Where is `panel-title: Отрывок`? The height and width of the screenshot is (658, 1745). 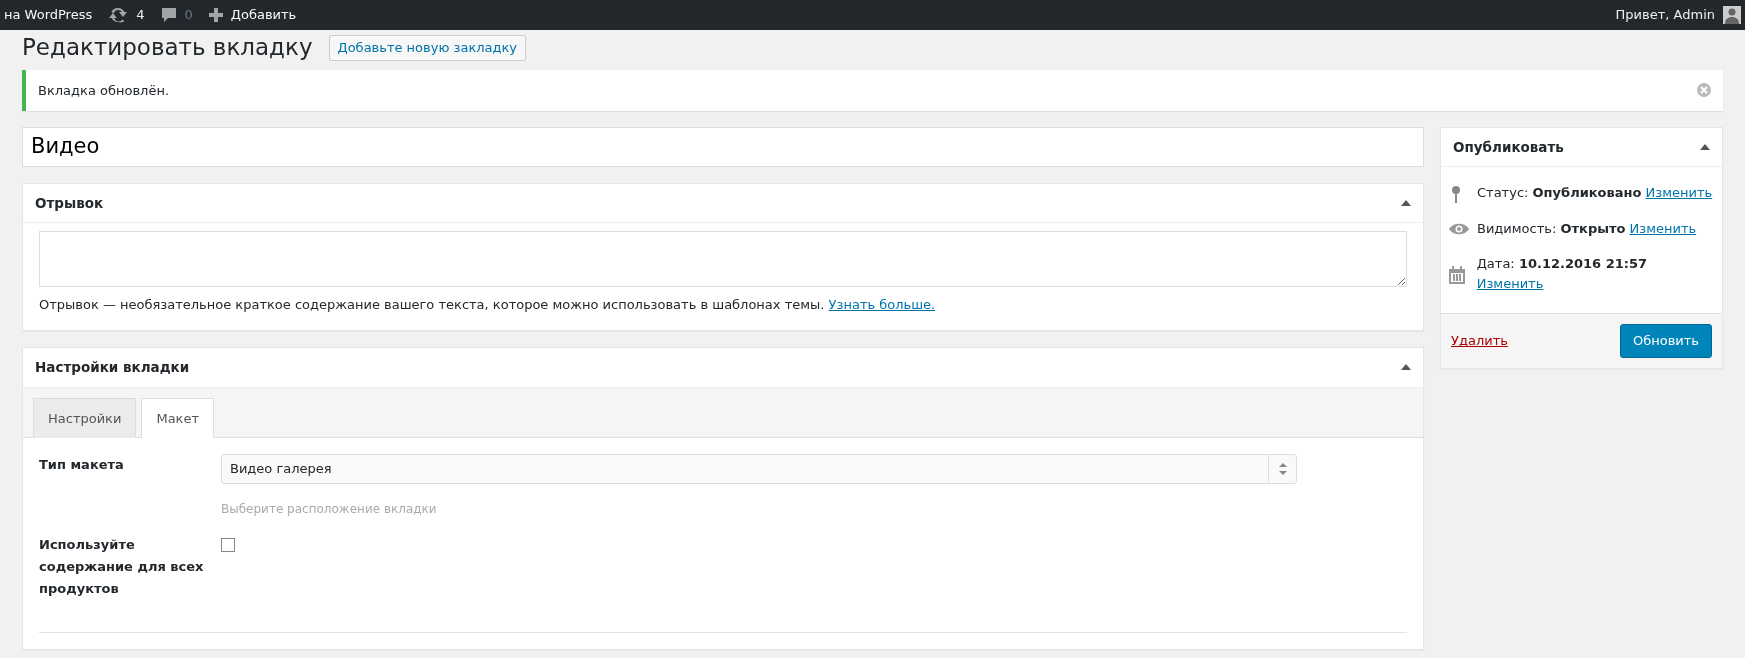
panel-title: Отрывок is located at coordinates (69, 203).